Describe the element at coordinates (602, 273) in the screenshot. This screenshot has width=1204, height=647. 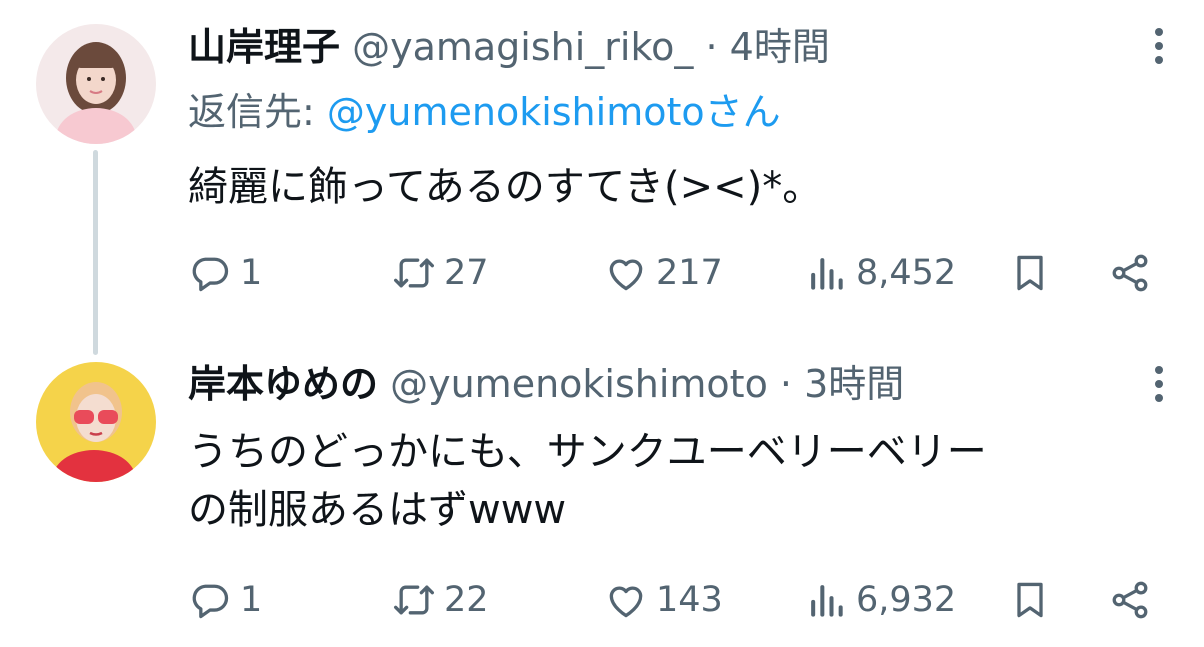
I see `action-bar: 1 27 217 8,452` at that location.